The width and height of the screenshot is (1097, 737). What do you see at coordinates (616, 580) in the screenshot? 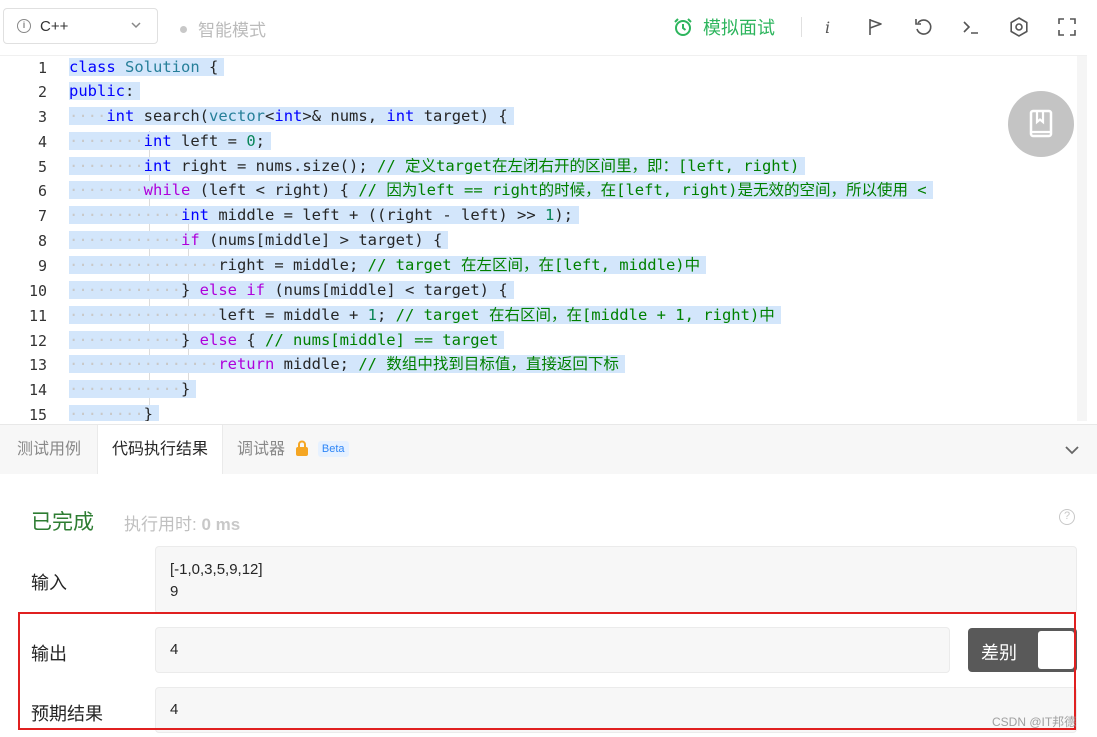
I see `input-box: [-1,0,3,5,9,12] 9` at bounding box center [616, 580].